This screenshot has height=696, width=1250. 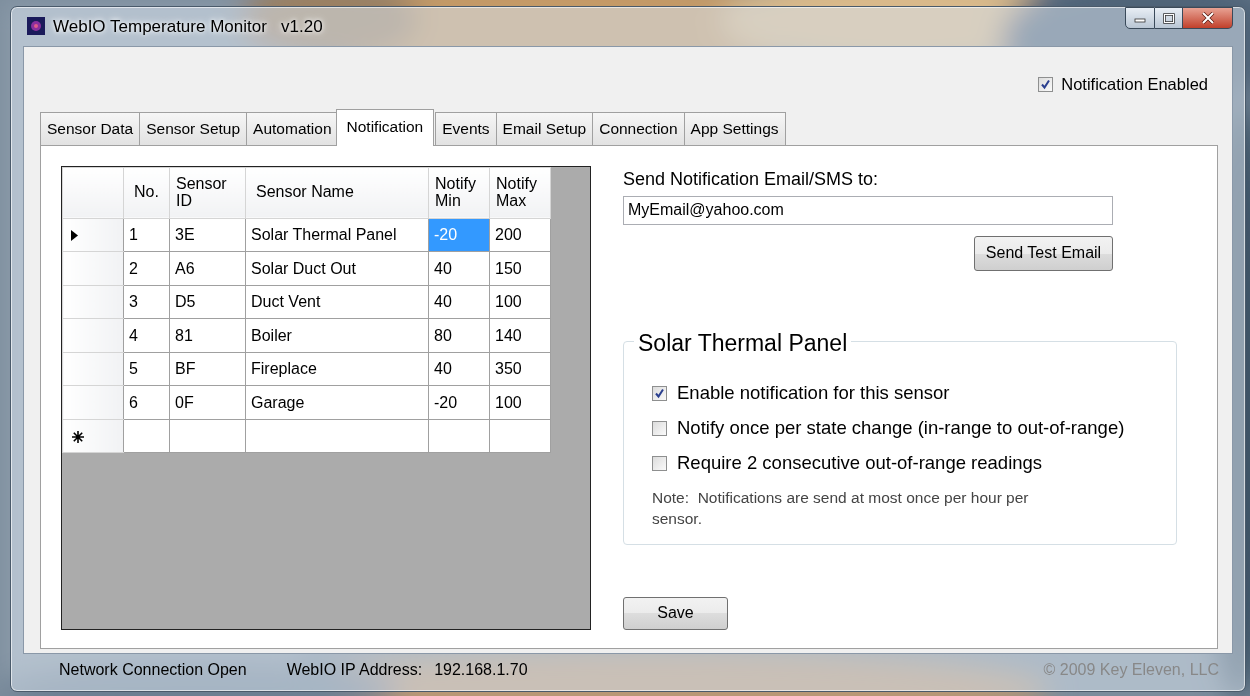 What do you see at coordinates (520, 235) in the screenshot?
I see `table-cell: 200` at bounding box center [520, 235].